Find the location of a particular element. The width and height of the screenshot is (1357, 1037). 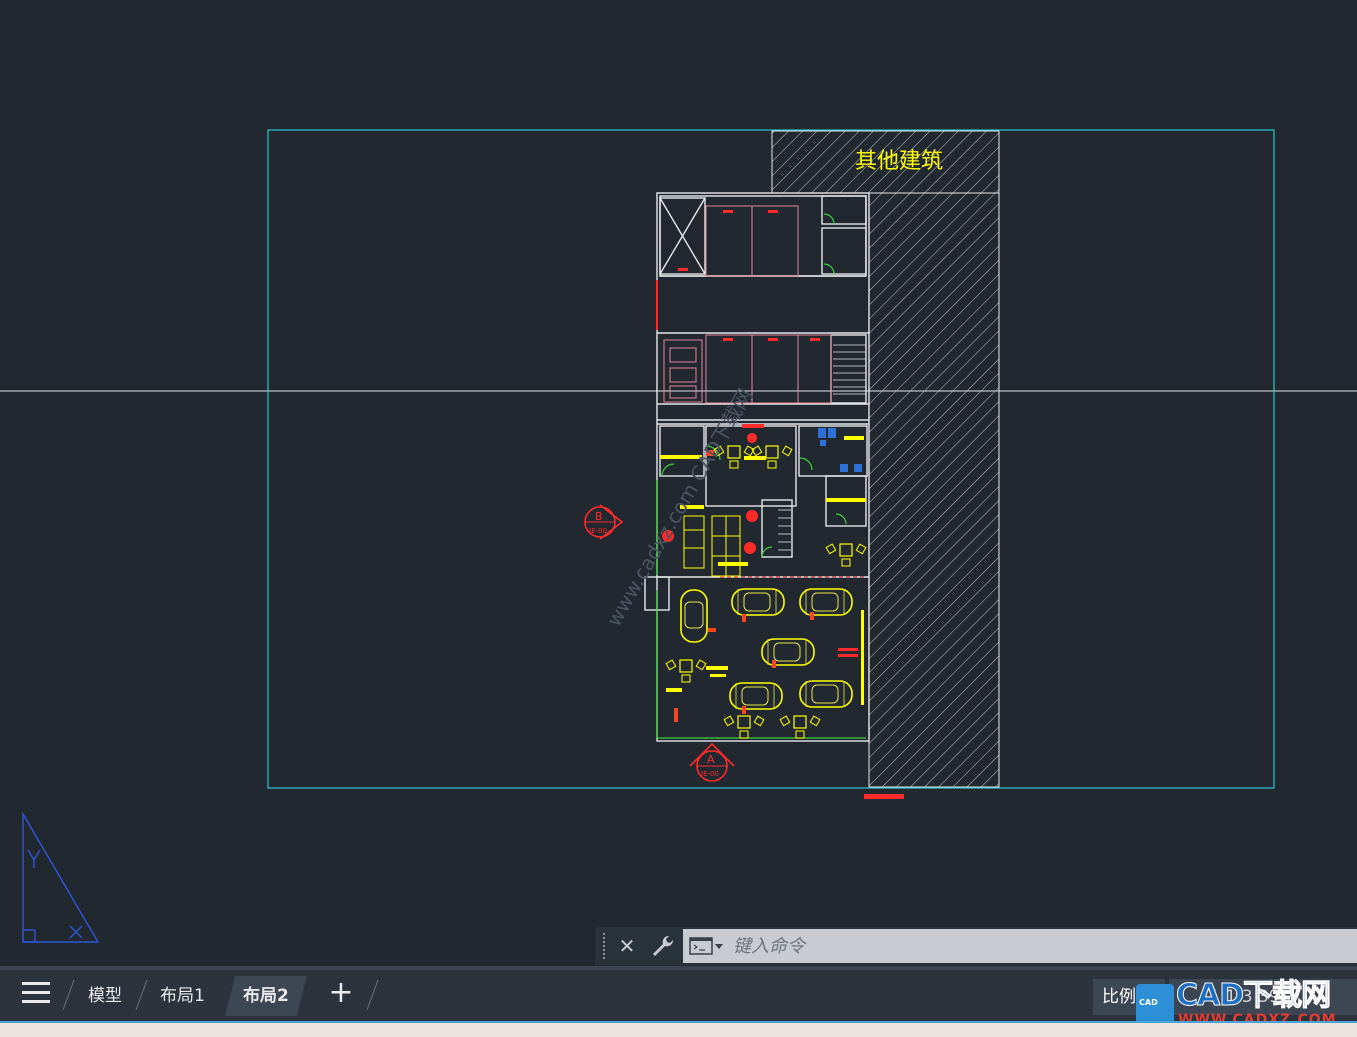

stair-treads is located at coordinates (822, 447).